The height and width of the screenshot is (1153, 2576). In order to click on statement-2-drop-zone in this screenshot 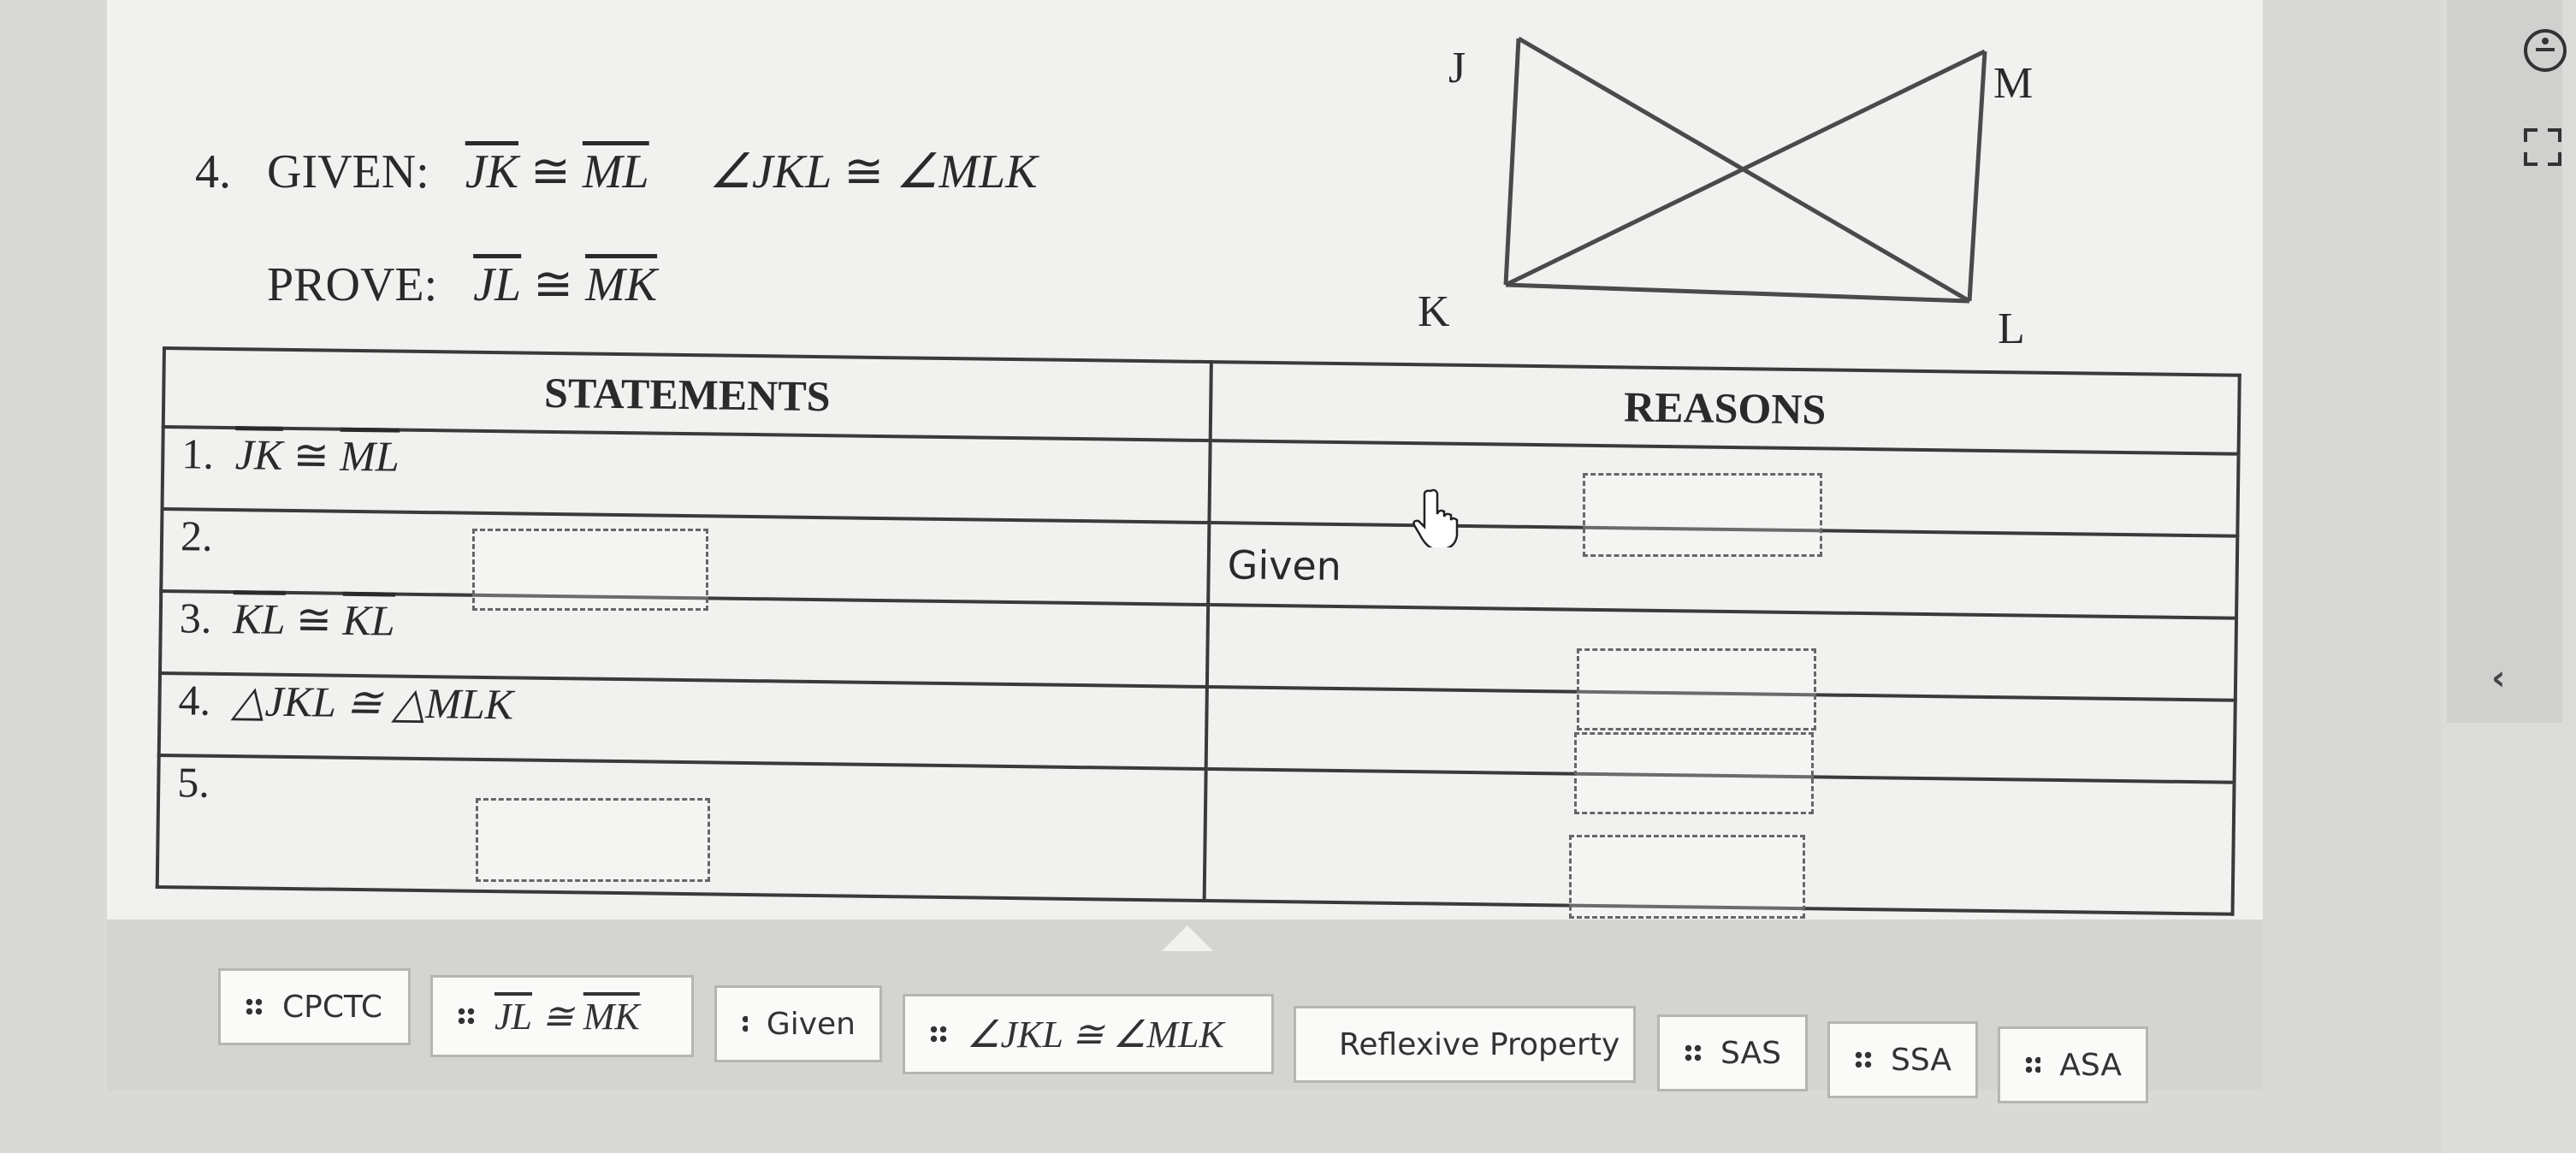, I will do `click(590, 570)`.